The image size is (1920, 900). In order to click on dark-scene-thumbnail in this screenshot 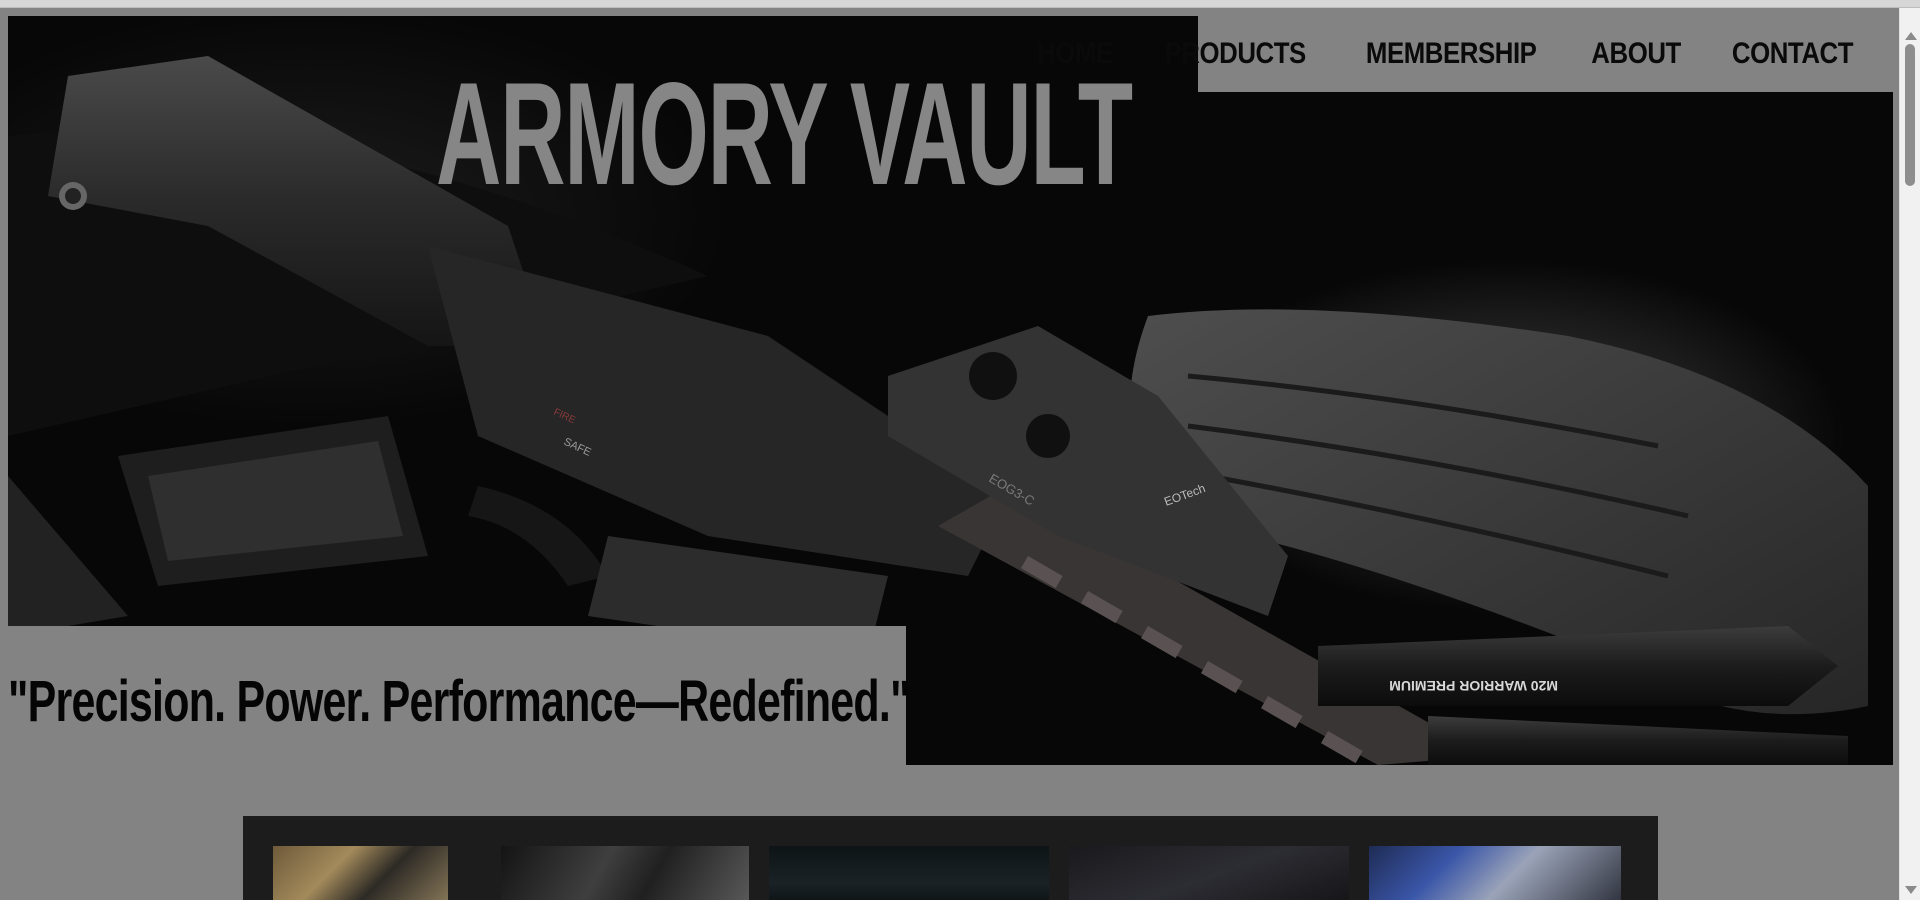, I will do `click(909, 873)`.